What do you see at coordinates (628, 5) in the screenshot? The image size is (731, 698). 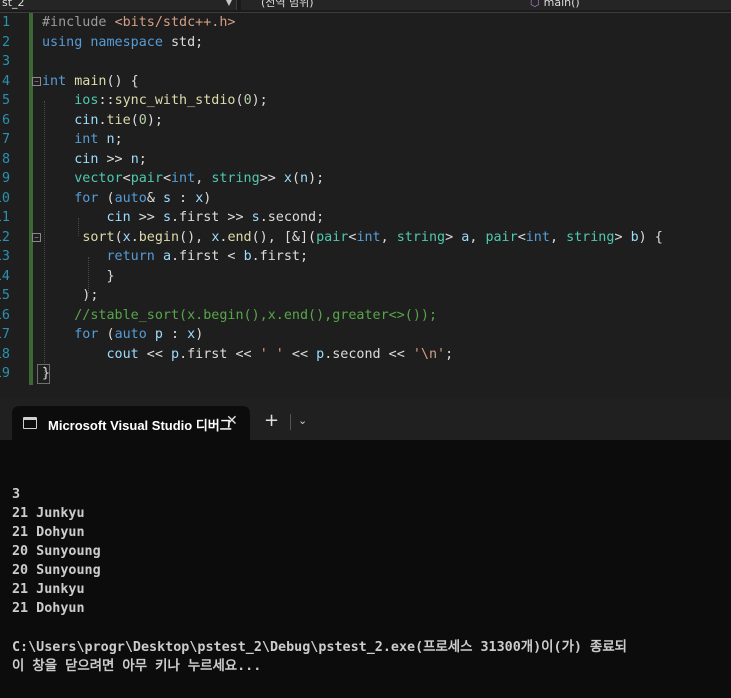 I see `function-dropdown: ⬡ main()` at bounding box center [628, 5].